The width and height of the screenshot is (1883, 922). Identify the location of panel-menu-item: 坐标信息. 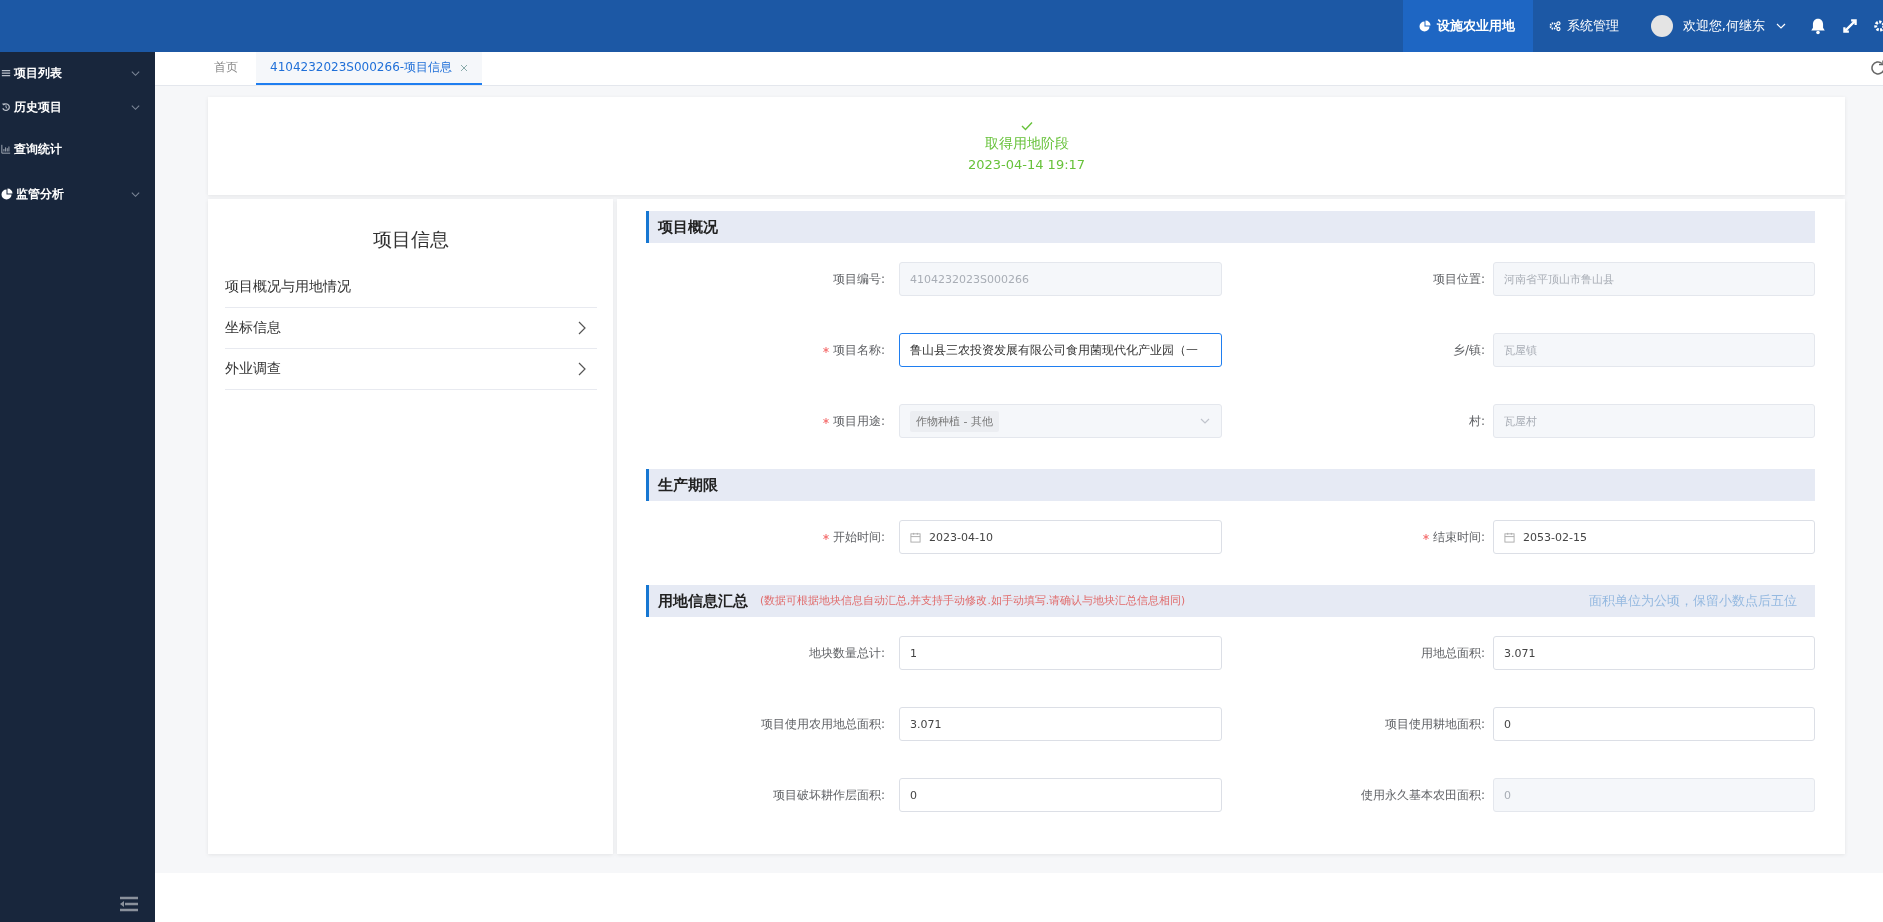
(411, 328).